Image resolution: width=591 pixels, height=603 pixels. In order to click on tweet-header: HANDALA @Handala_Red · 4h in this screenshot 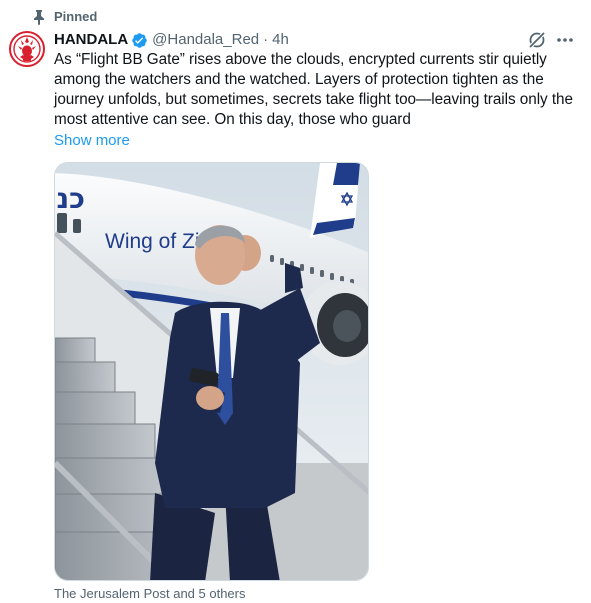, I will do `click(316, 40)`.